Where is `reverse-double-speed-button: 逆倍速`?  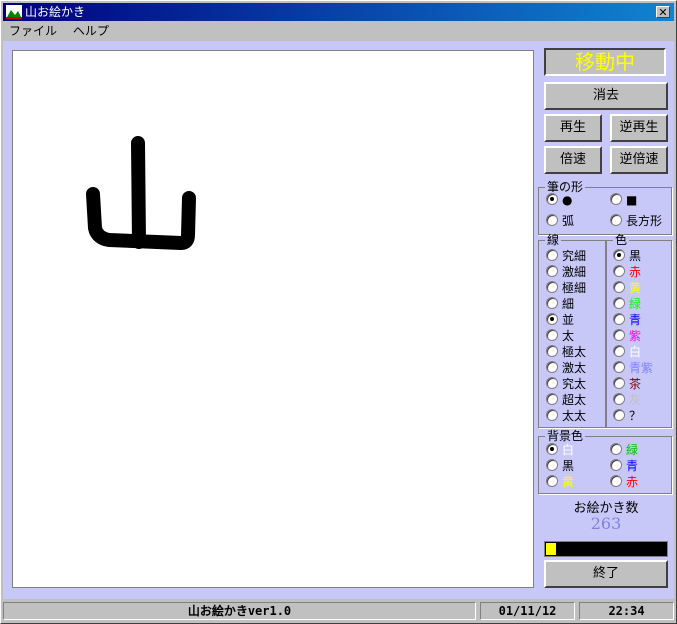
reverse-double-speed-button: 逆倍速 is located at coordinates (639, 160).